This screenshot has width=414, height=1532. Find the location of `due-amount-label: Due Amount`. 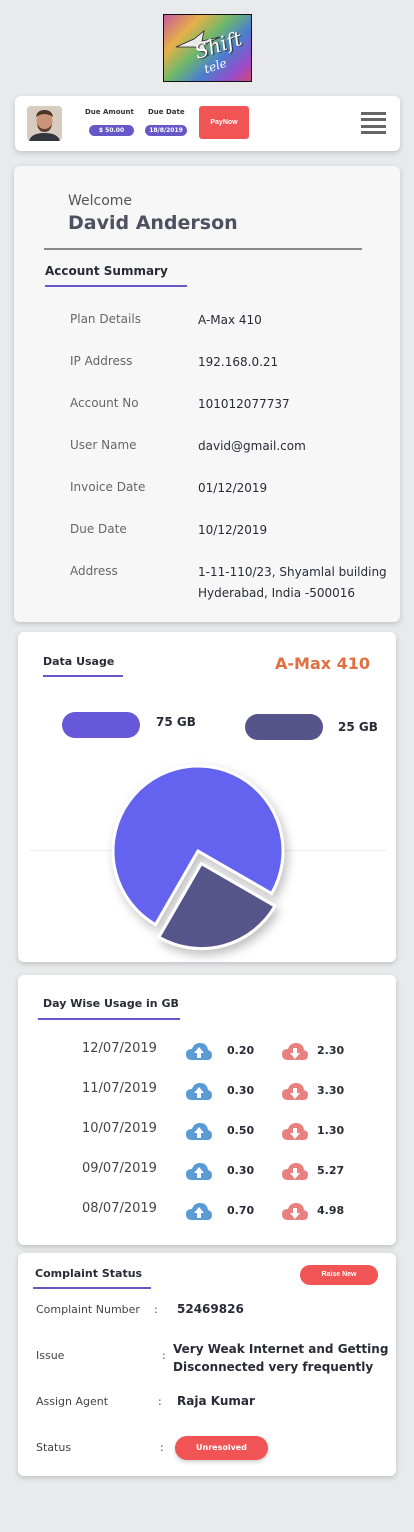

due-amount-label: Due Amount is located at coordinates (109, 112).